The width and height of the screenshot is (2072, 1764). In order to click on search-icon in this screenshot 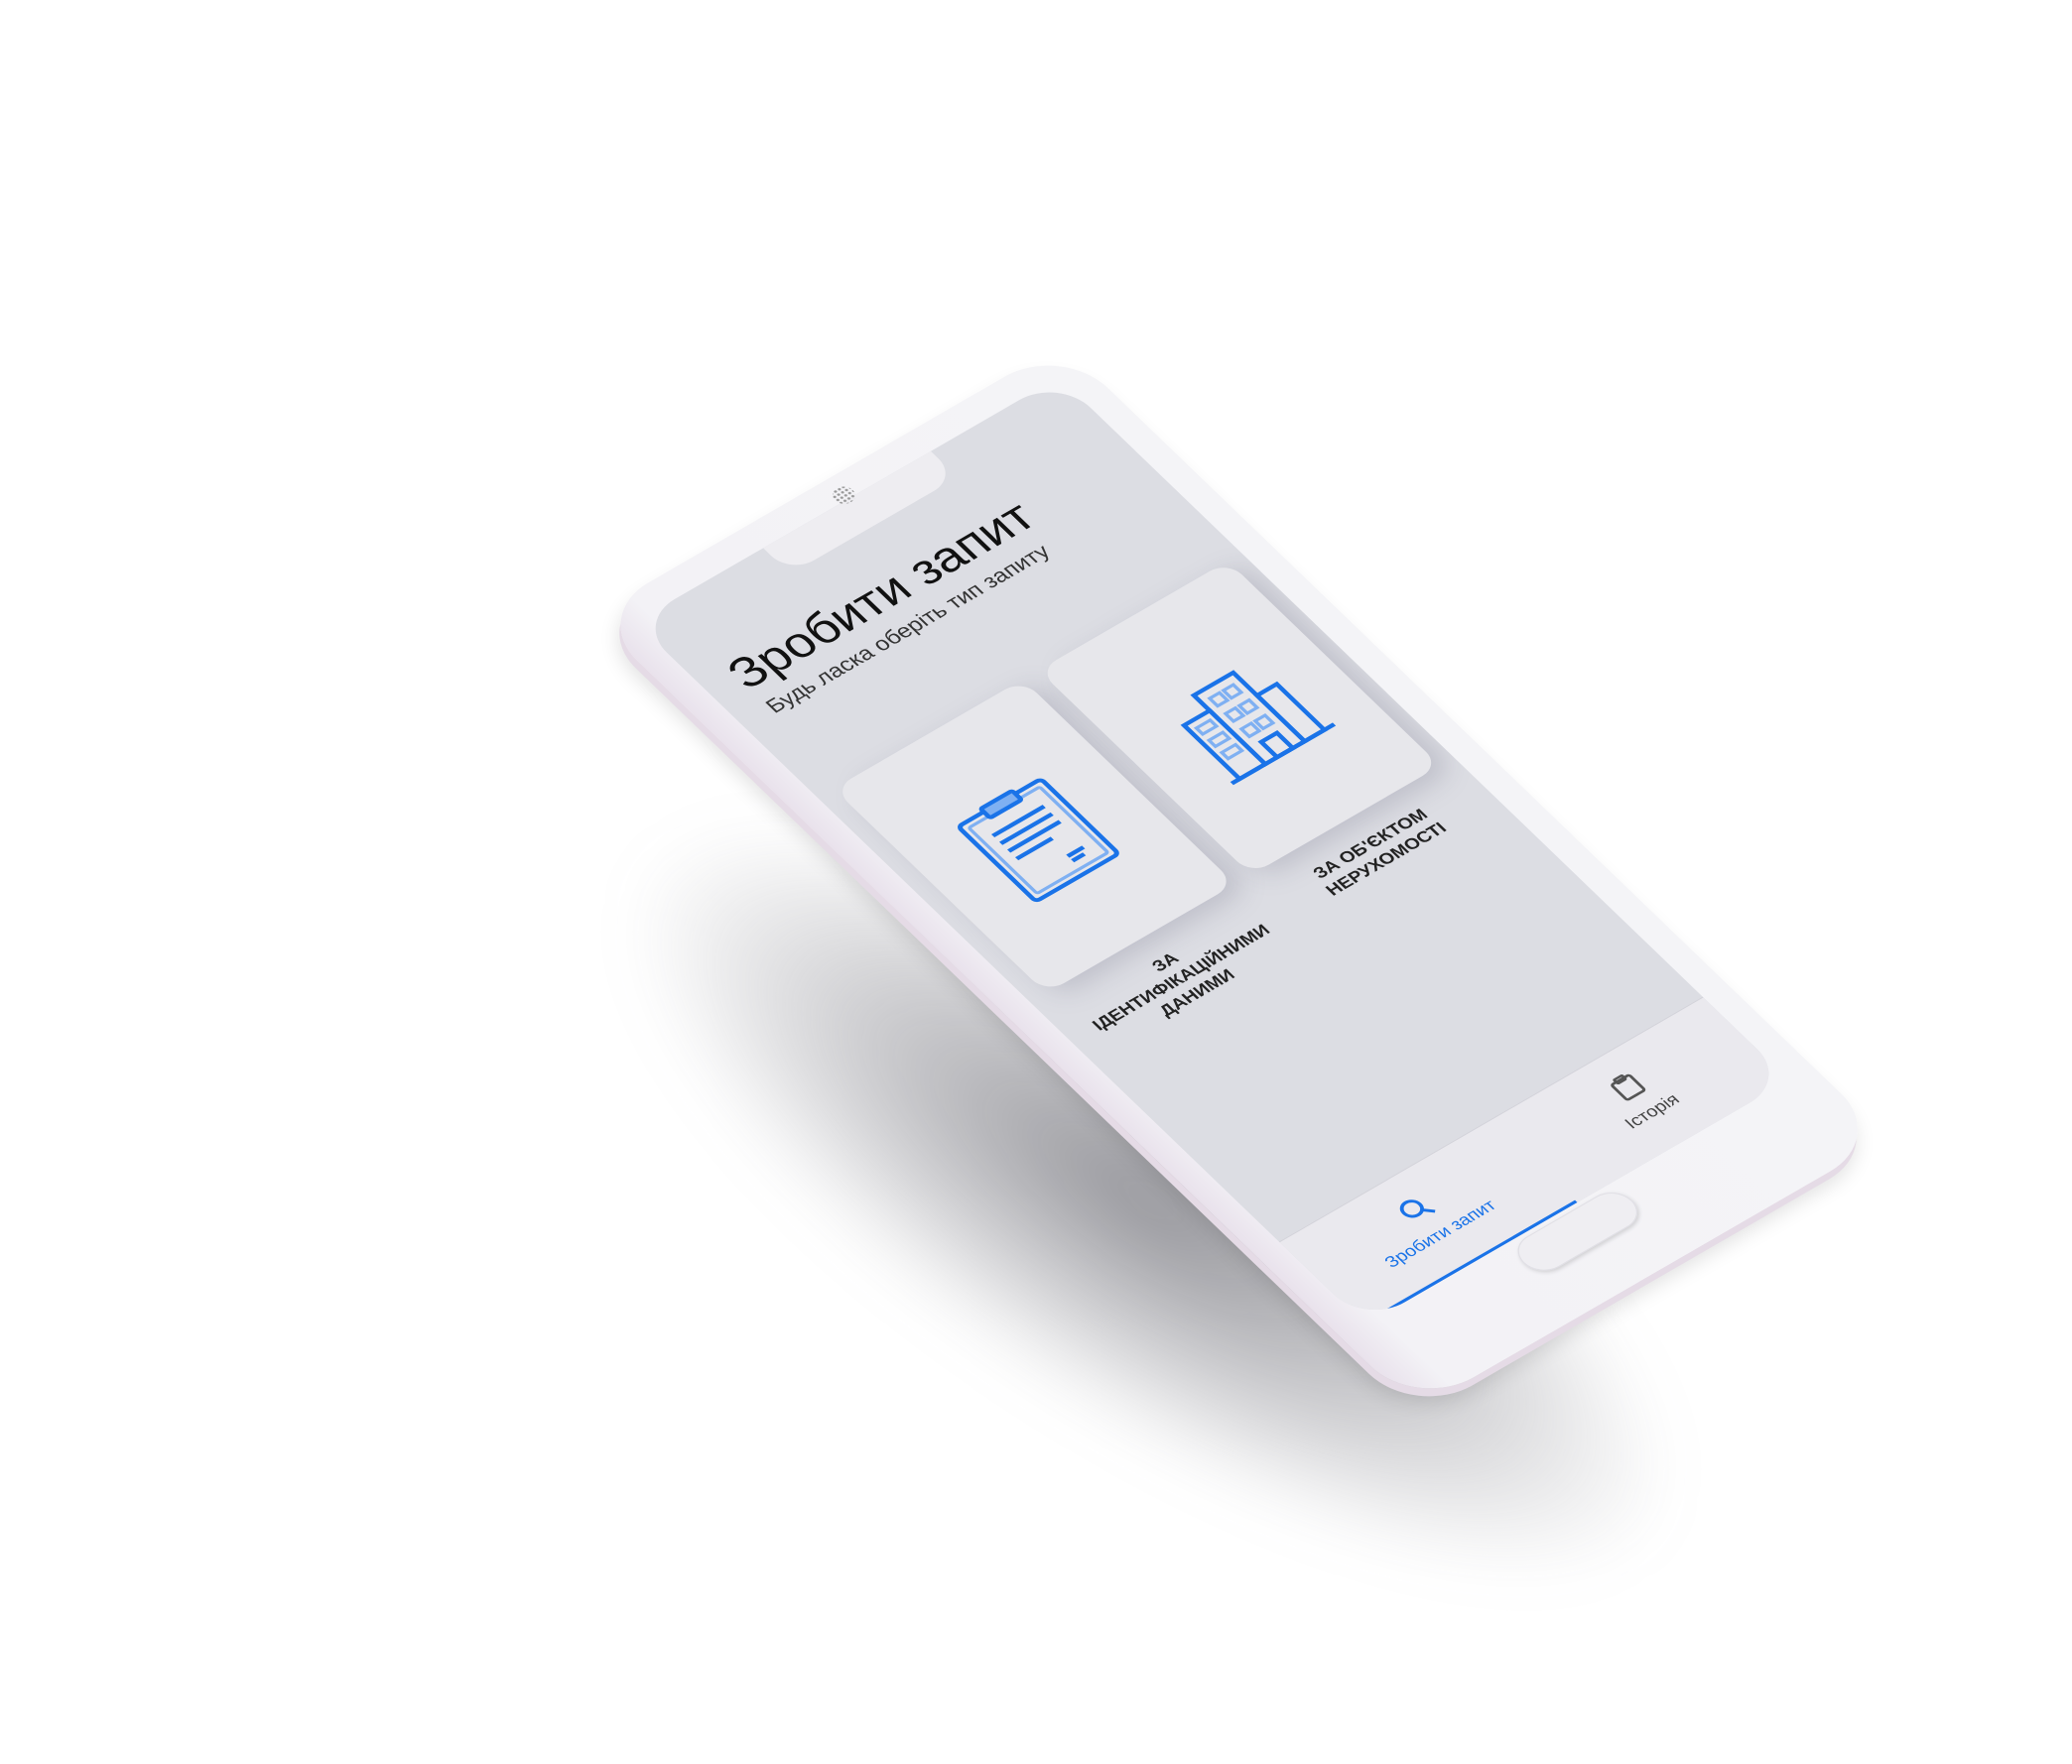, I will do `click(1417, 1208)`.